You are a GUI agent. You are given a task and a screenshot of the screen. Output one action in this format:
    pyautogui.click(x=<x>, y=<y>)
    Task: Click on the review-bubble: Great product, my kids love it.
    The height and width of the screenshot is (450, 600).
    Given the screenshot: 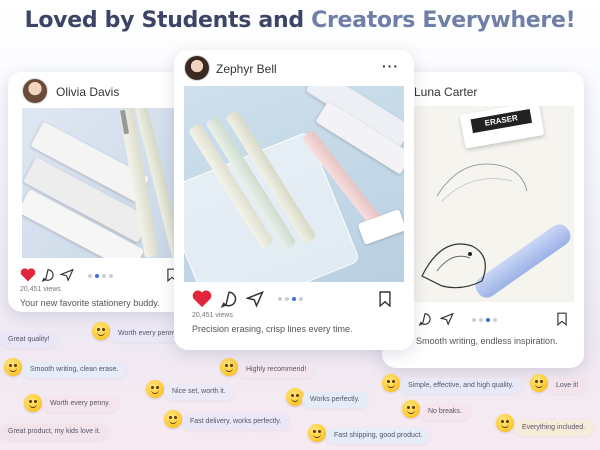 What is the action you would take?
    pyautogui.click(x=54, y=432)
    